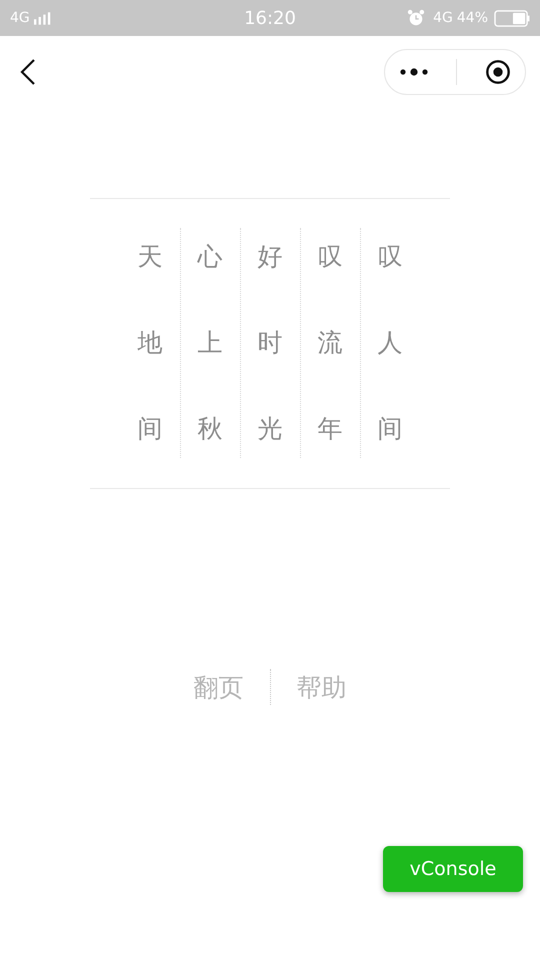 The height and width of the screenshot is (960, 540). Describe the element at coordinates (416, 18) in the screenshot. I see `alarm-icon` at that location.